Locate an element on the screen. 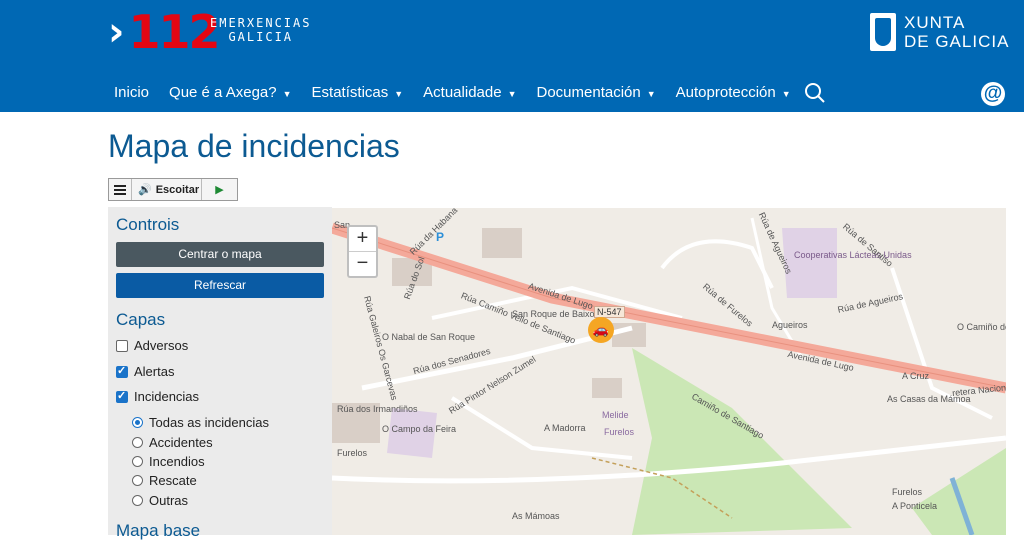 The width and height of the screenshot is (1024, 541). map-label: Rúa dos Irmandiños is located at coordinates (377, 409).